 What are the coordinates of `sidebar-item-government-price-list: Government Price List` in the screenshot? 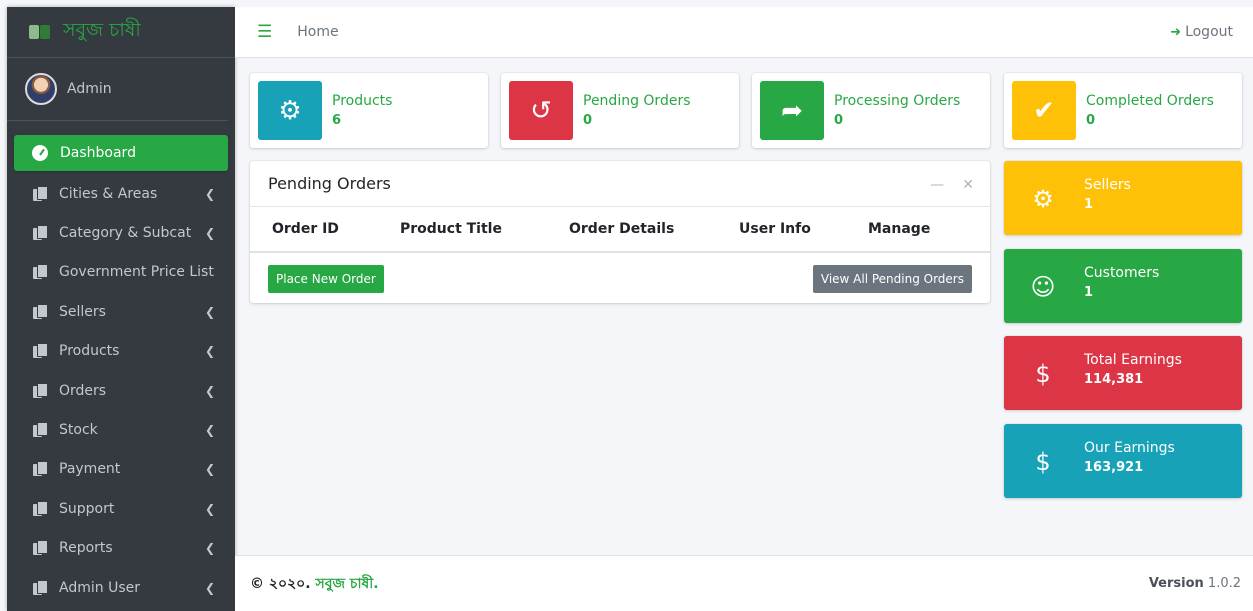 It's located at (121, 272).